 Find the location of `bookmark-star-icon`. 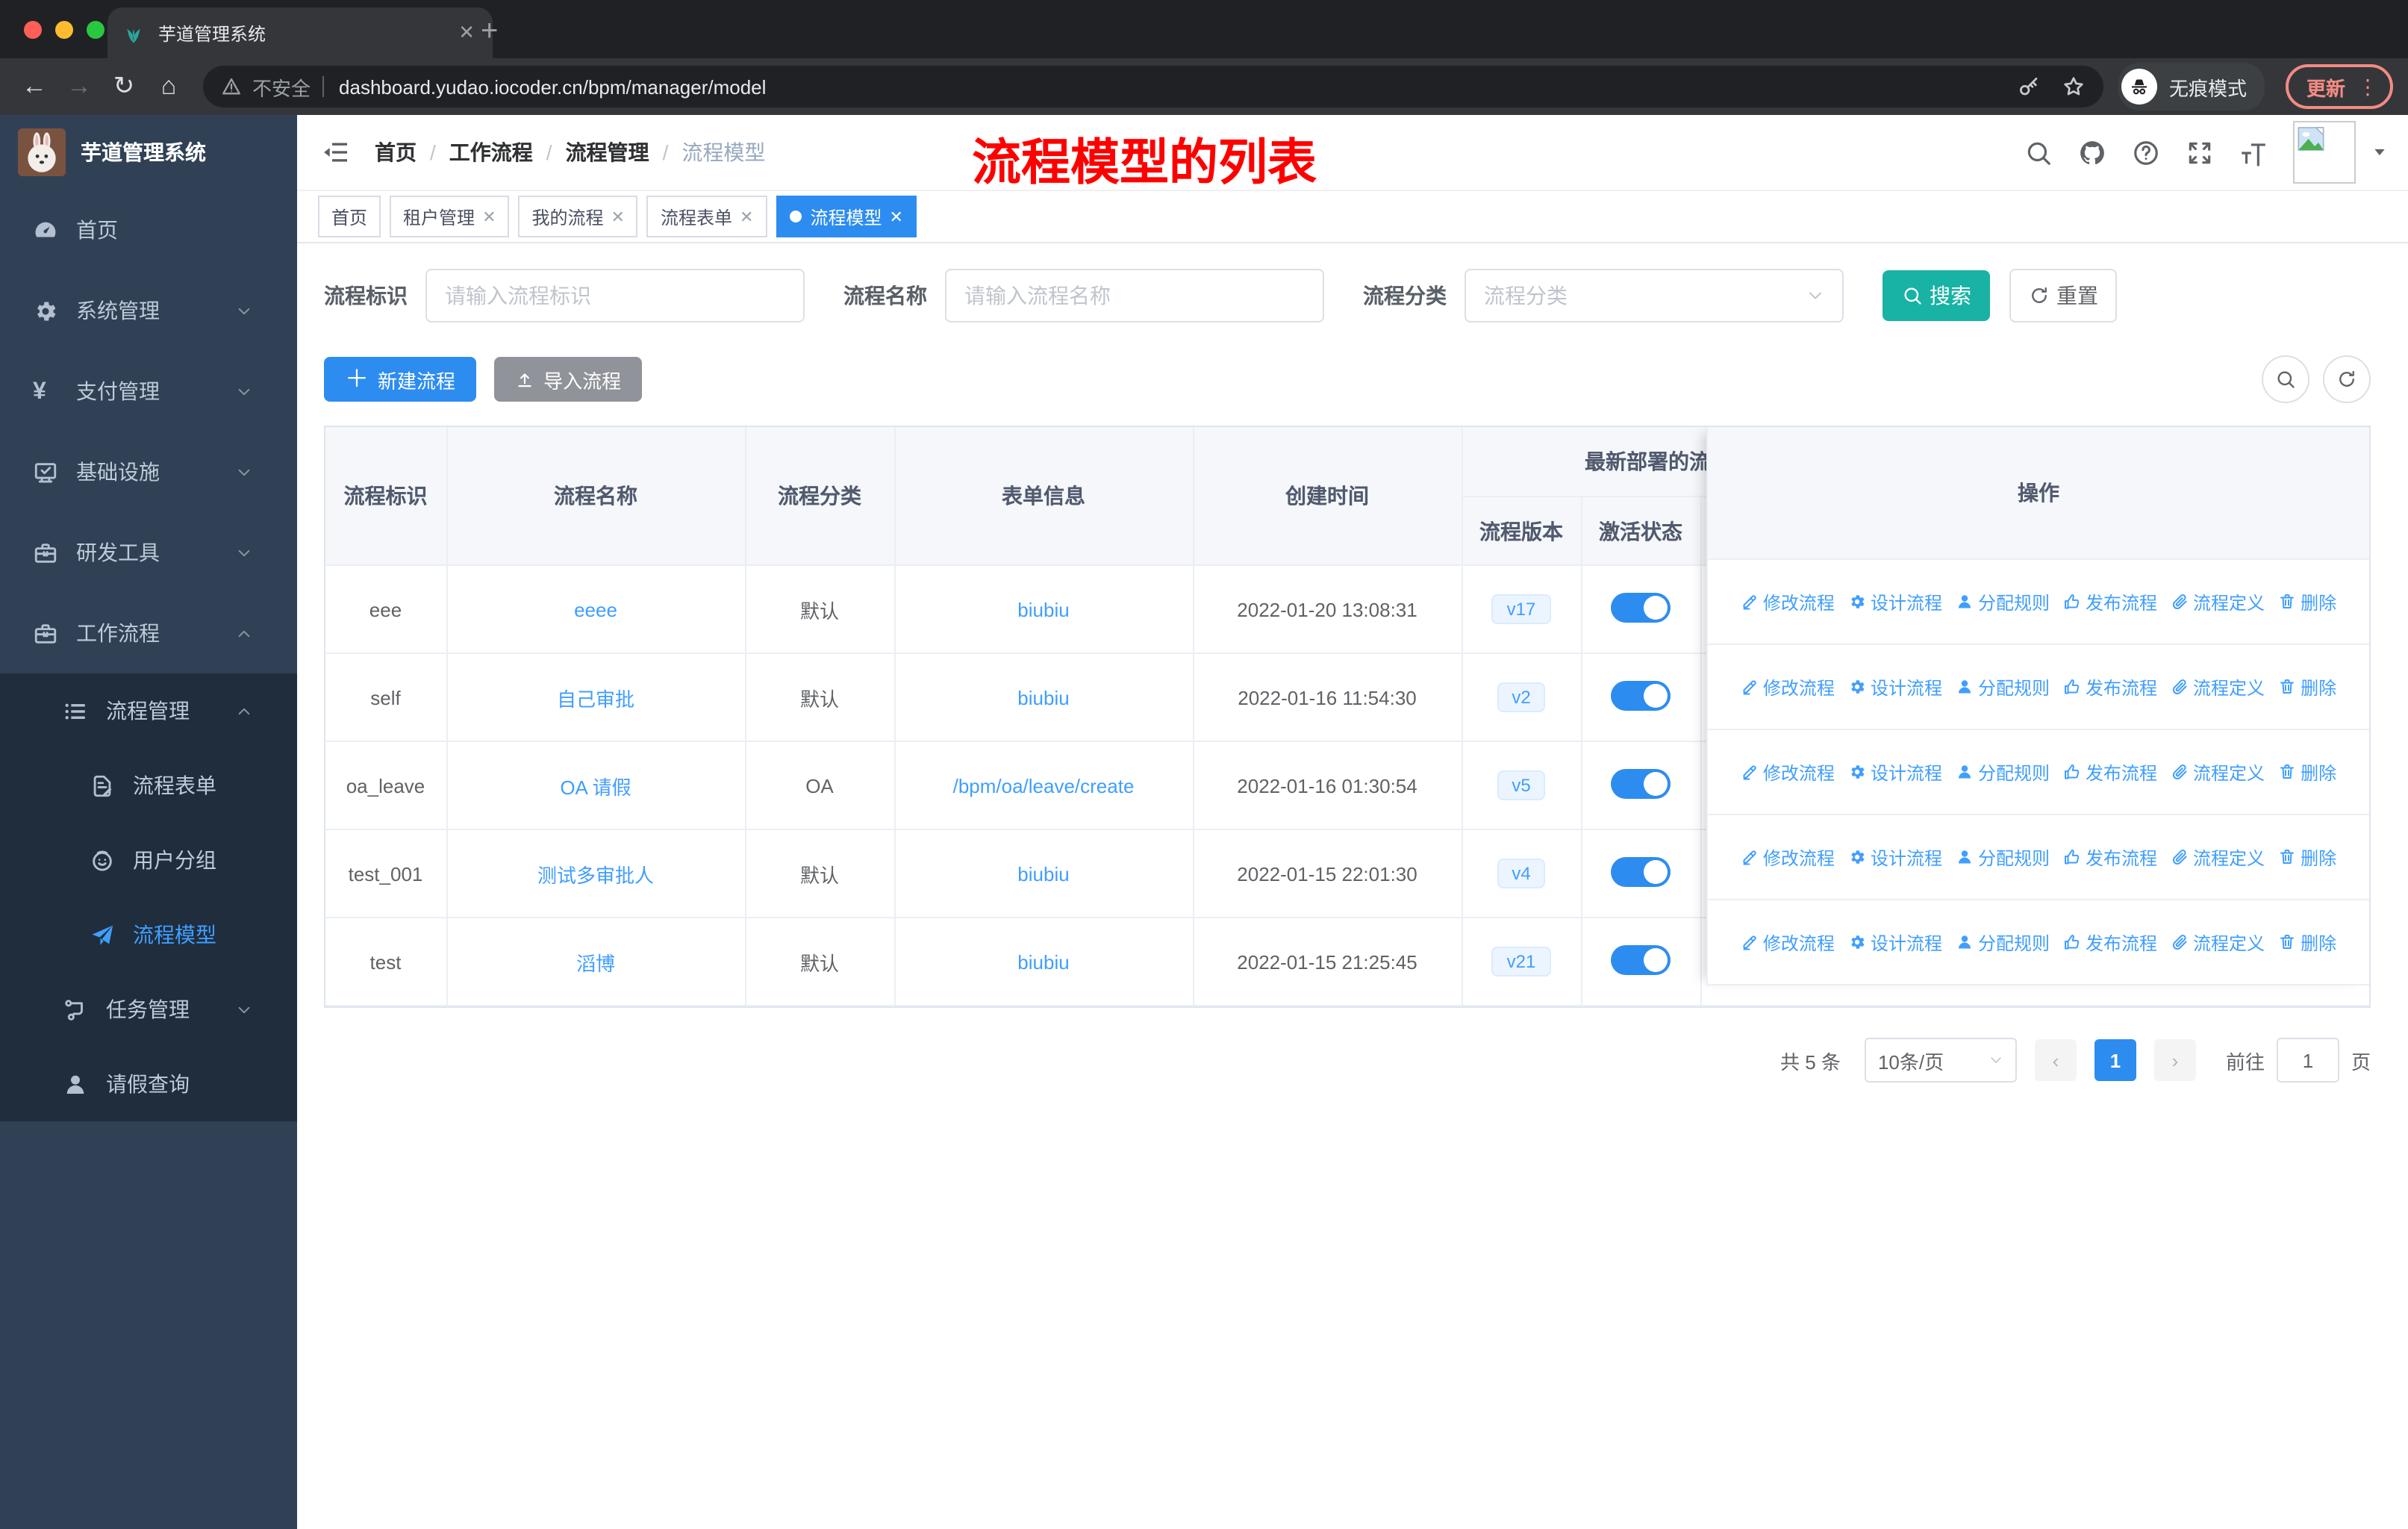

bookmark-star-icon is located at coordinates (2074, 87).